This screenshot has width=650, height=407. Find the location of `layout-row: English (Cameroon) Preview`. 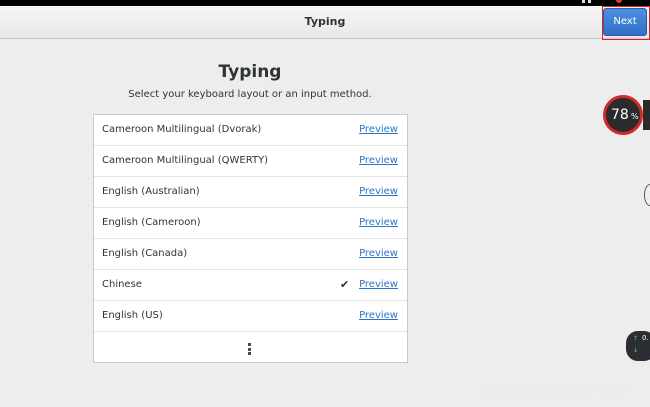

layout-row: English (Cameroon) Preview is located at coordinates (250, 223).